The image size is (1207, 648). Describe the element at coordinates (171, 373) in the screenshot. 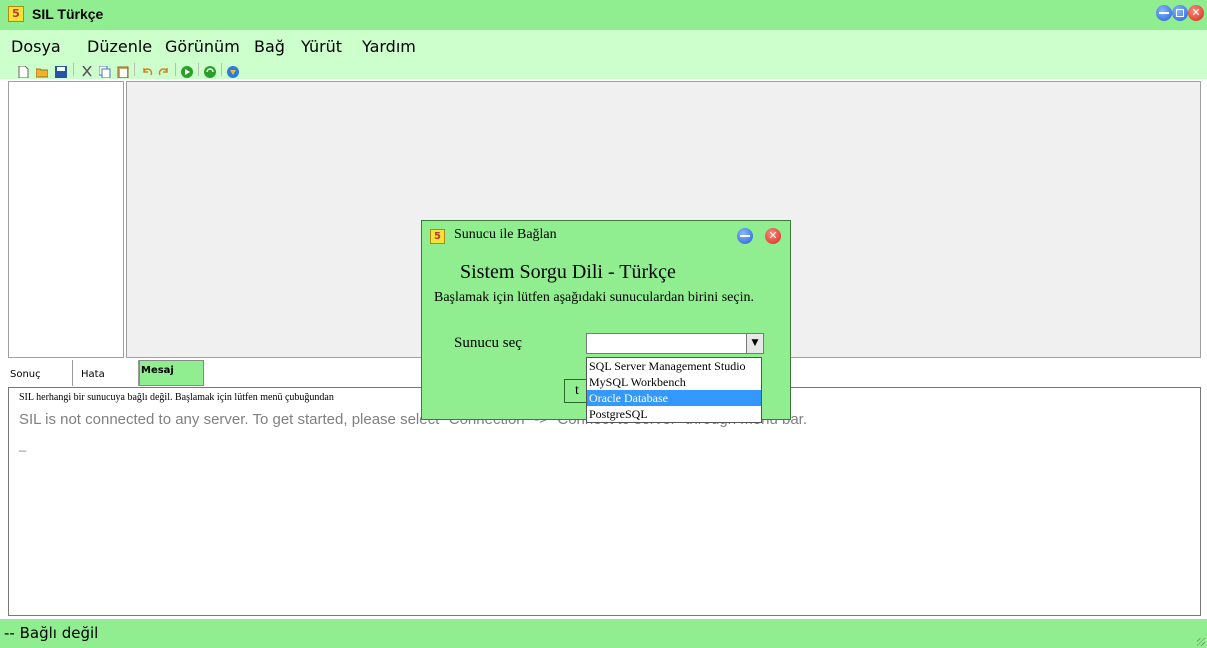

I see `tab-mesaj: Mesaj` at that location.